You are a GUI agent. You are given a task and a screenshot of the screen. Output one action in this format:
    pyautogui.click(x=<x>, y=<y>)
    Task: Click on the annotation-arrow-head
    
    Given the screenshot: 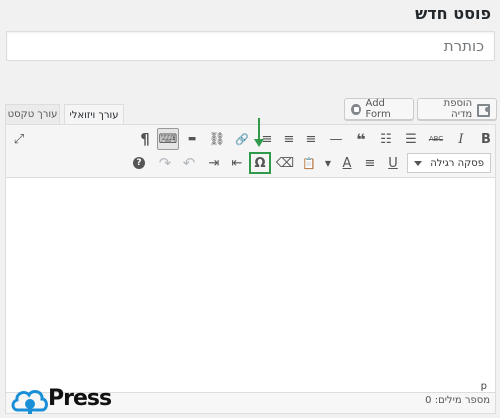 What is the action you would take?
    pyautogui.click(x=259, y=143)
    